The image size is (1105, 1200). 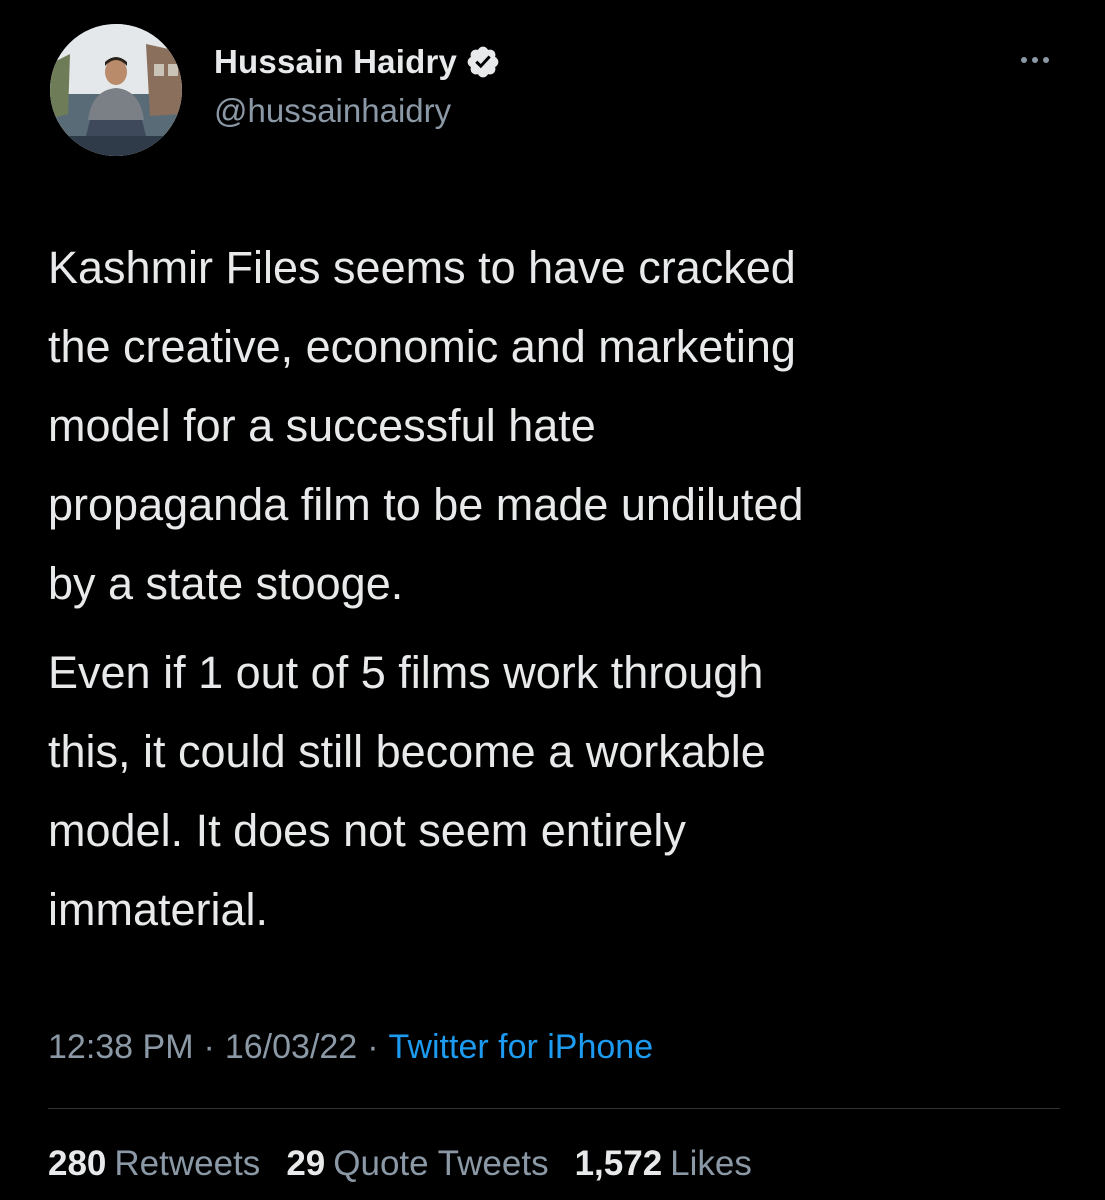 I want to click on avatar, so click(x=116, y=90).